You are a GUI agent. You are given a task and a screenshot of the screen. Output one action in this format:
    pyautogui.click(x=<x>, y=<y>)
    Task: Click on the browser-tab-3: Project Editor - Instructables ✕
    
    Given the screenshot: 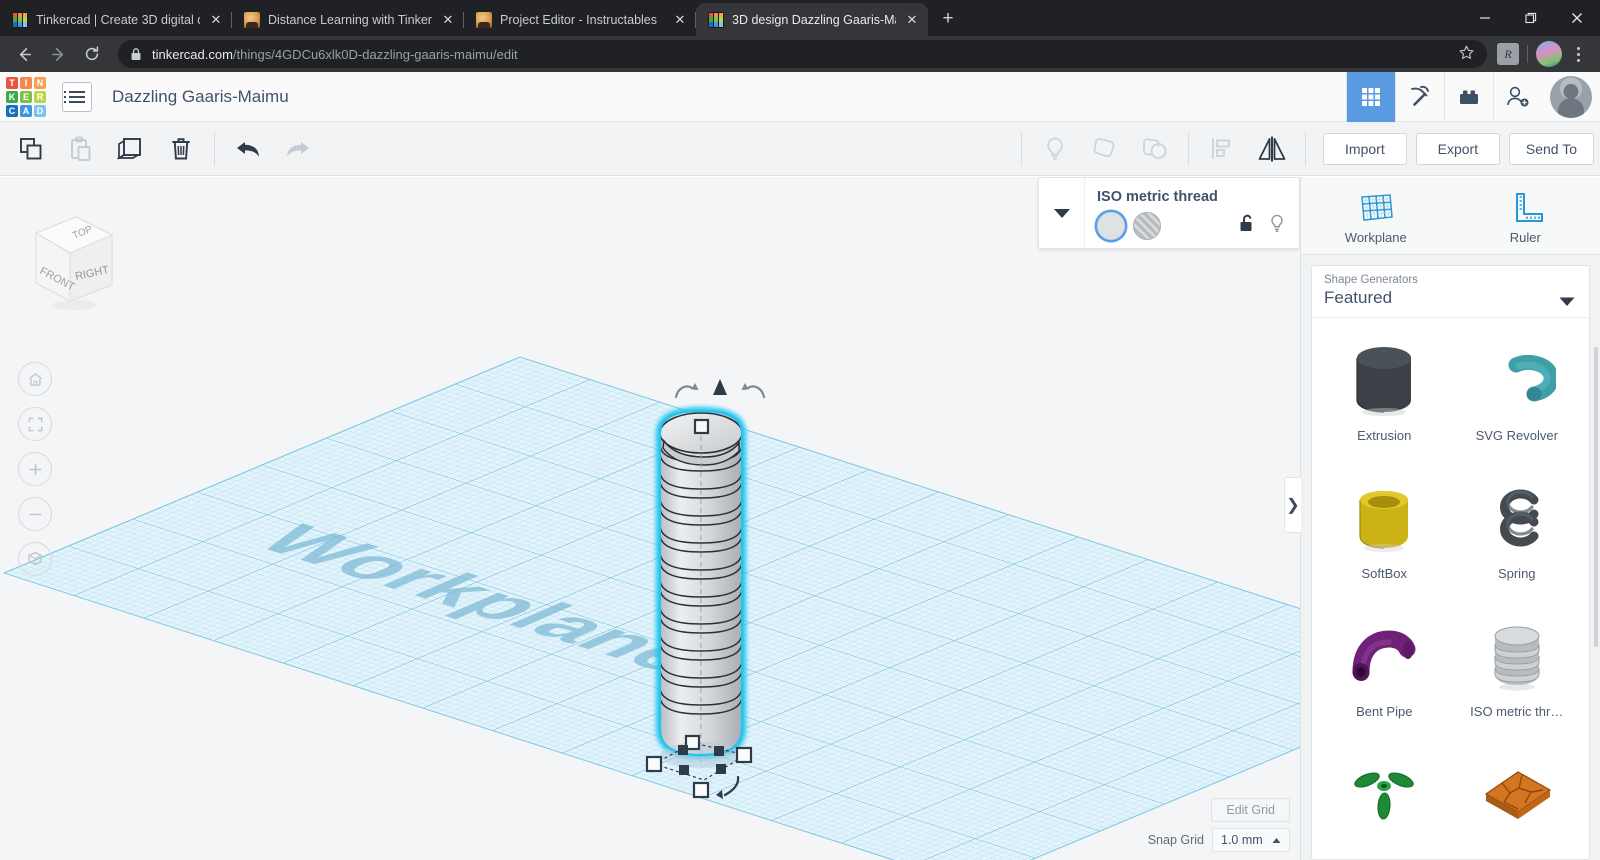 What is the action you would take?
    pyautogui.click(x=580, y=19)
    